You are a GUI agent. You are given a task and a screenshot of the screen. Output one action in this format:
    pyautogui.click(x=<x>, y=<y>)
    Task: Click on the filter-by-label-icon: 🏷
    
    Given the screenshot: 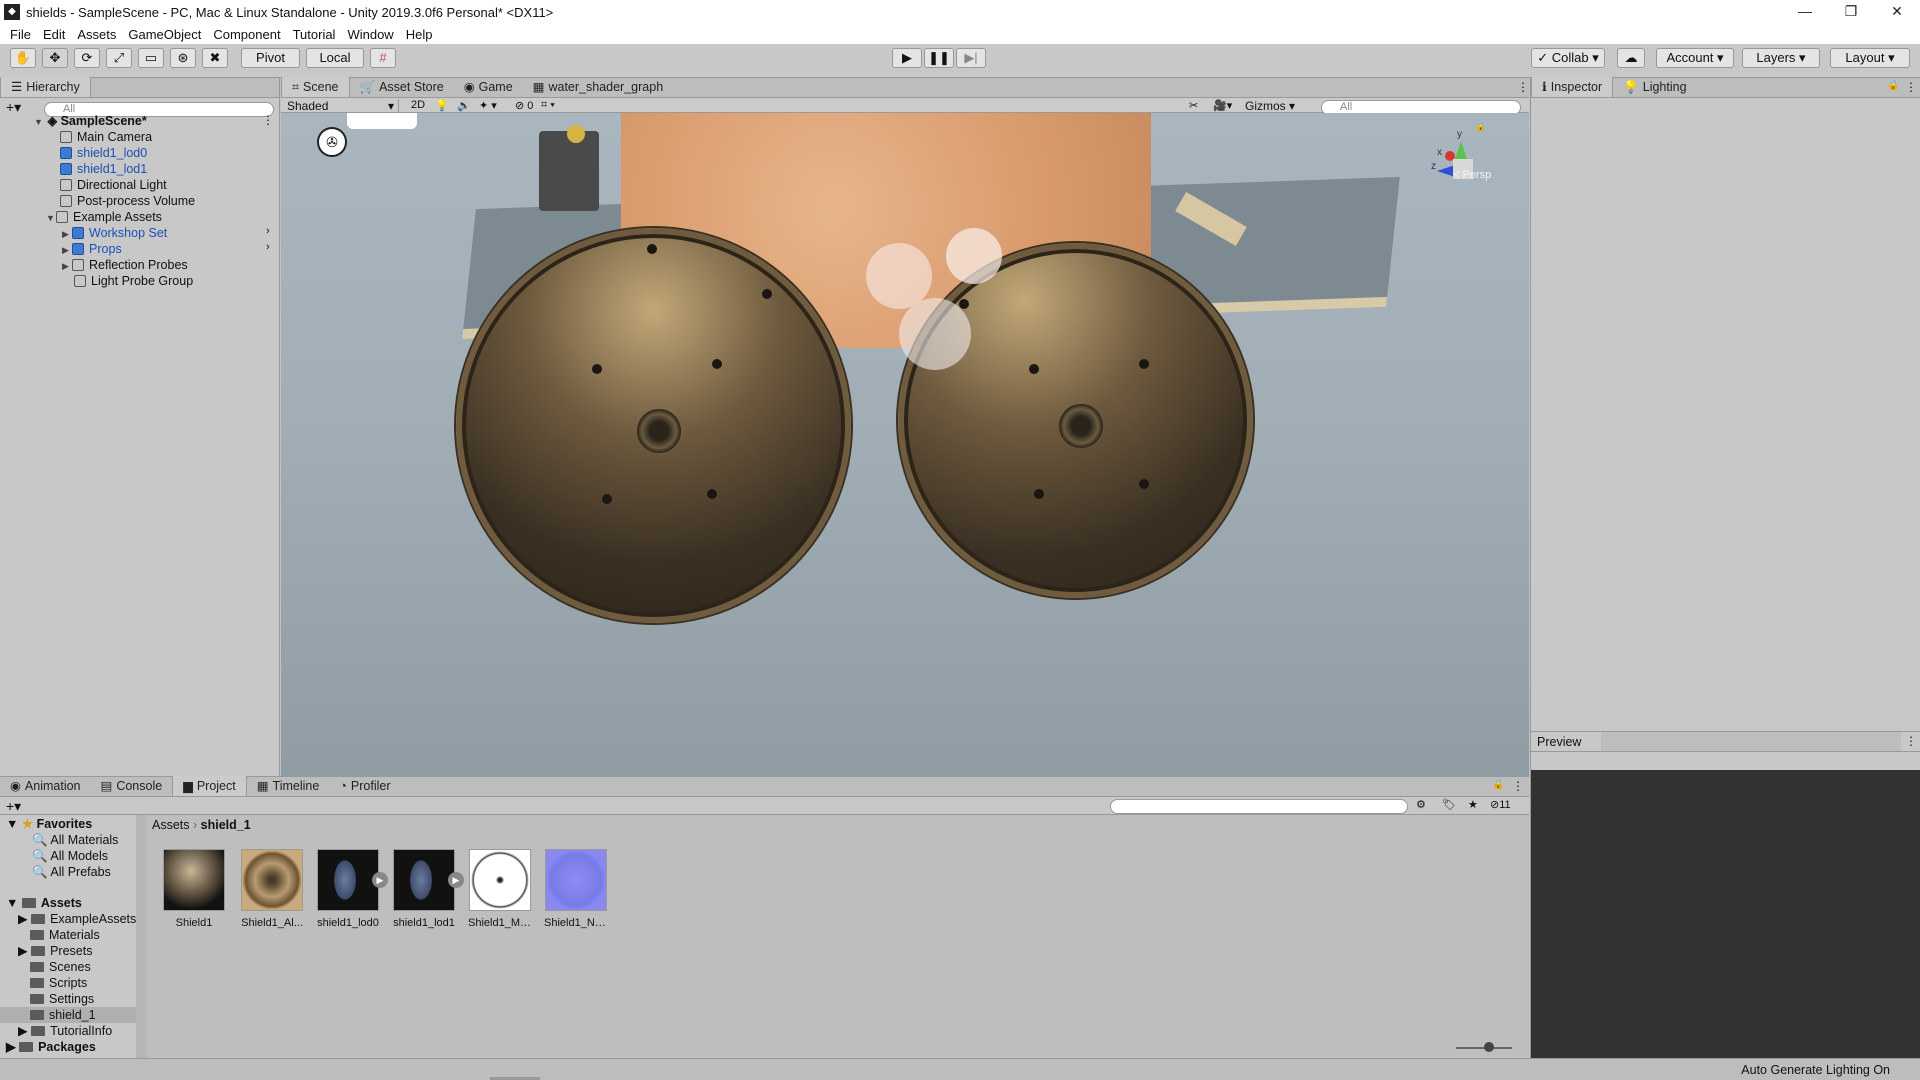 What is the action you would take?
    pyautogui.click(x=1449, y=804)
    